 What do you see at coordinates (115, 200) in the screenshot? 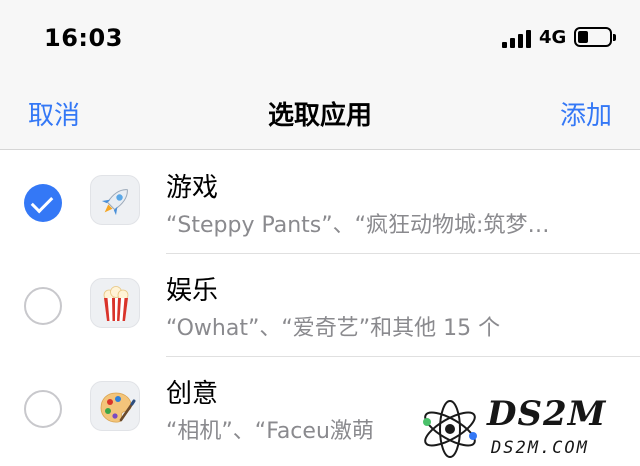
I see `rocket-icon` at bounding box center [115, 200].